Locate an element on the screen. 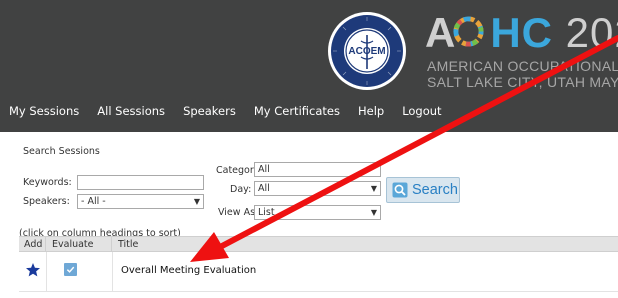 Image resolution: width=618 pixels, height=298 pixels. nav-logout: Logout is located at coordinates (421, 111).